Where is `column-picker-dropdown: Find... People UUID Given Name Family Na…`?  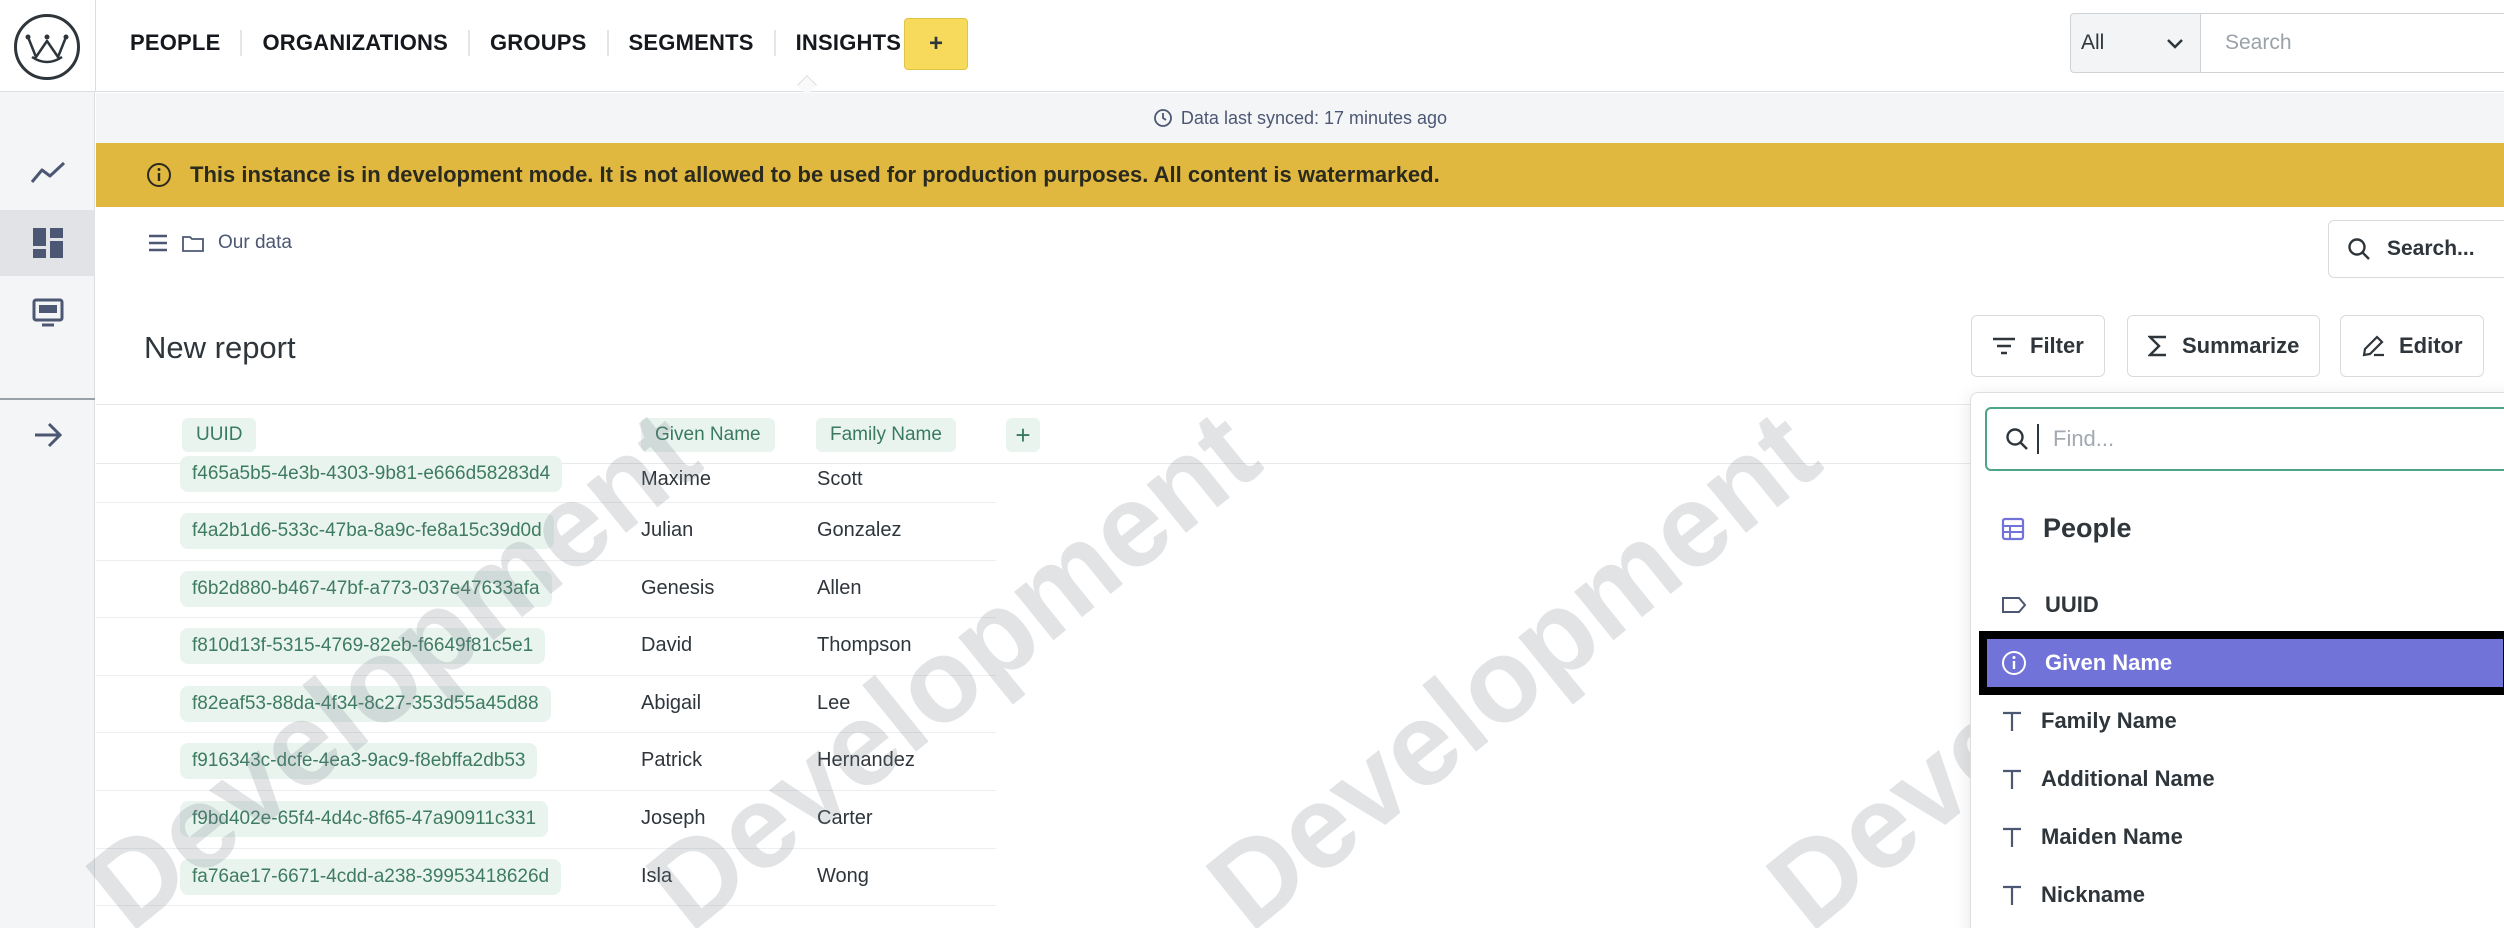
column-picker-dropdown: Find... People UUID Given Name Family Na… is located at coordinates (2237, 660).